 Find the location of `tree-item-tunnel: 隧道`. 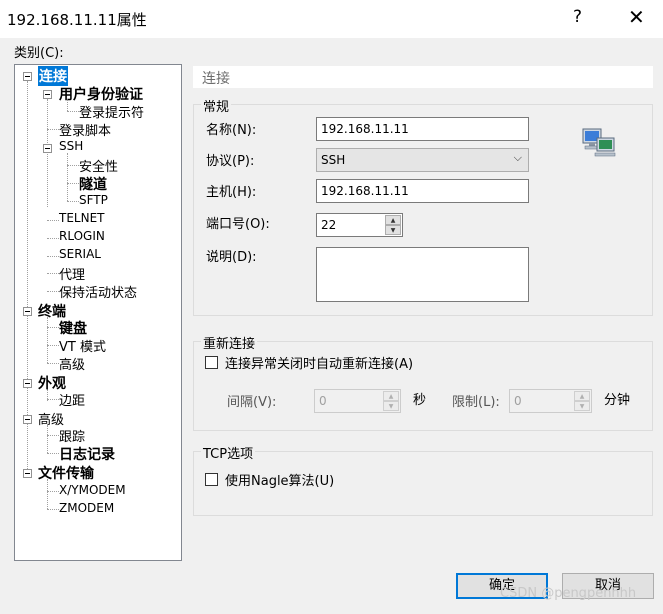

tree-item-tunnel: 隧道 is located at coordinates (93, 184).